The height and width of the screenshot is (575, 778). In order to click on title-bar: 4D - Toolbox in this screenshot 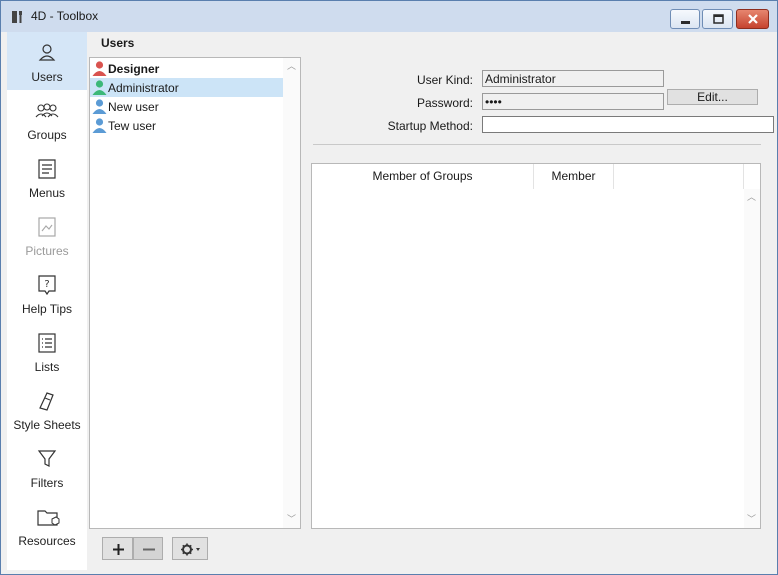, I will do `click(389, 16)`.